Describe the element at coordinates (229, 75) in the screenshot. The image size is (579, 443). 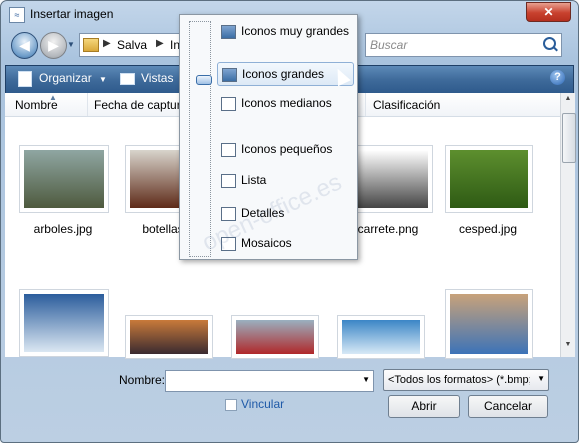
I see `large-icons-icon` at that location.